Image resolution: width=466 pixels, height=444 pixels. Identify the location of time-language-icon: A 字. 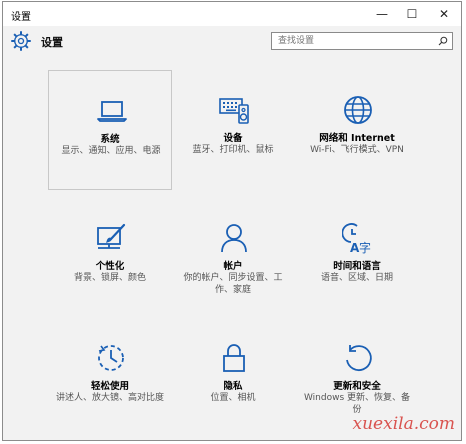
(356, 238).